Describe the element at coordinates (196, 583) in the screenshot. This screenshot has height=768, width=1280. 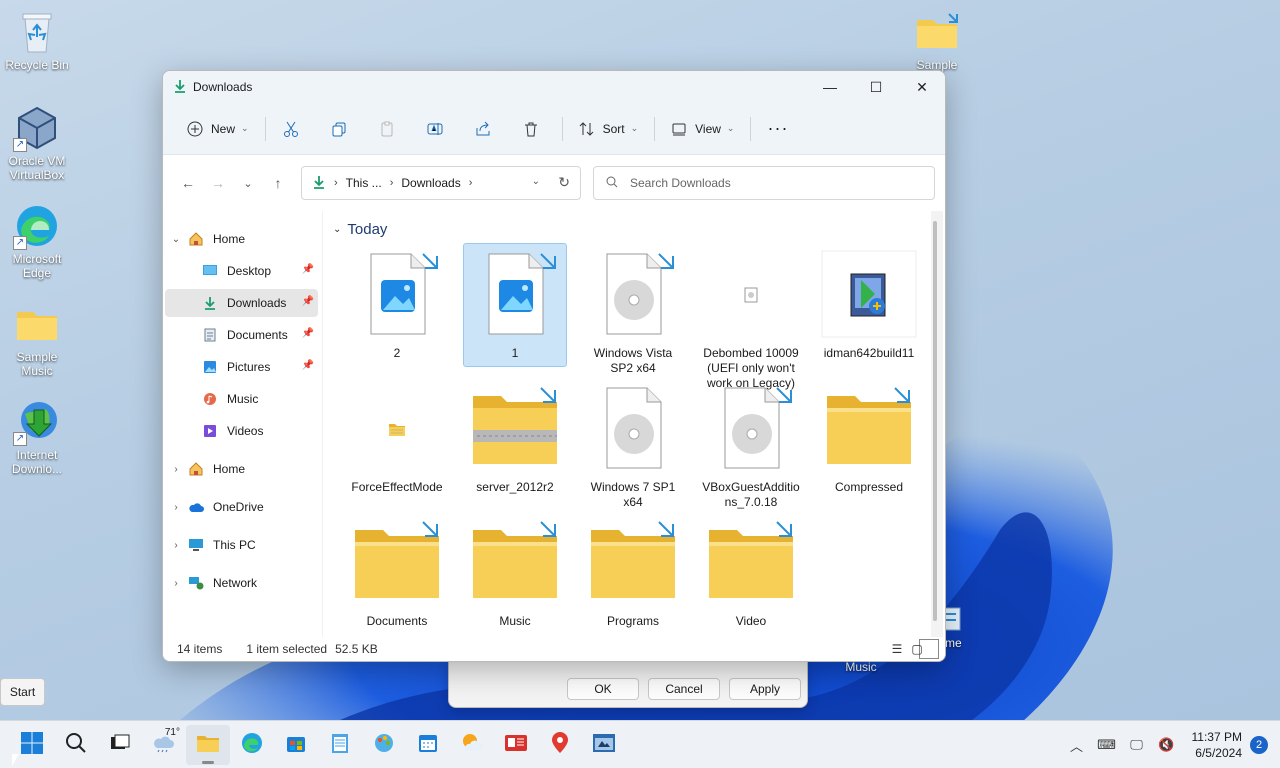
I see `network-icon` at that location.